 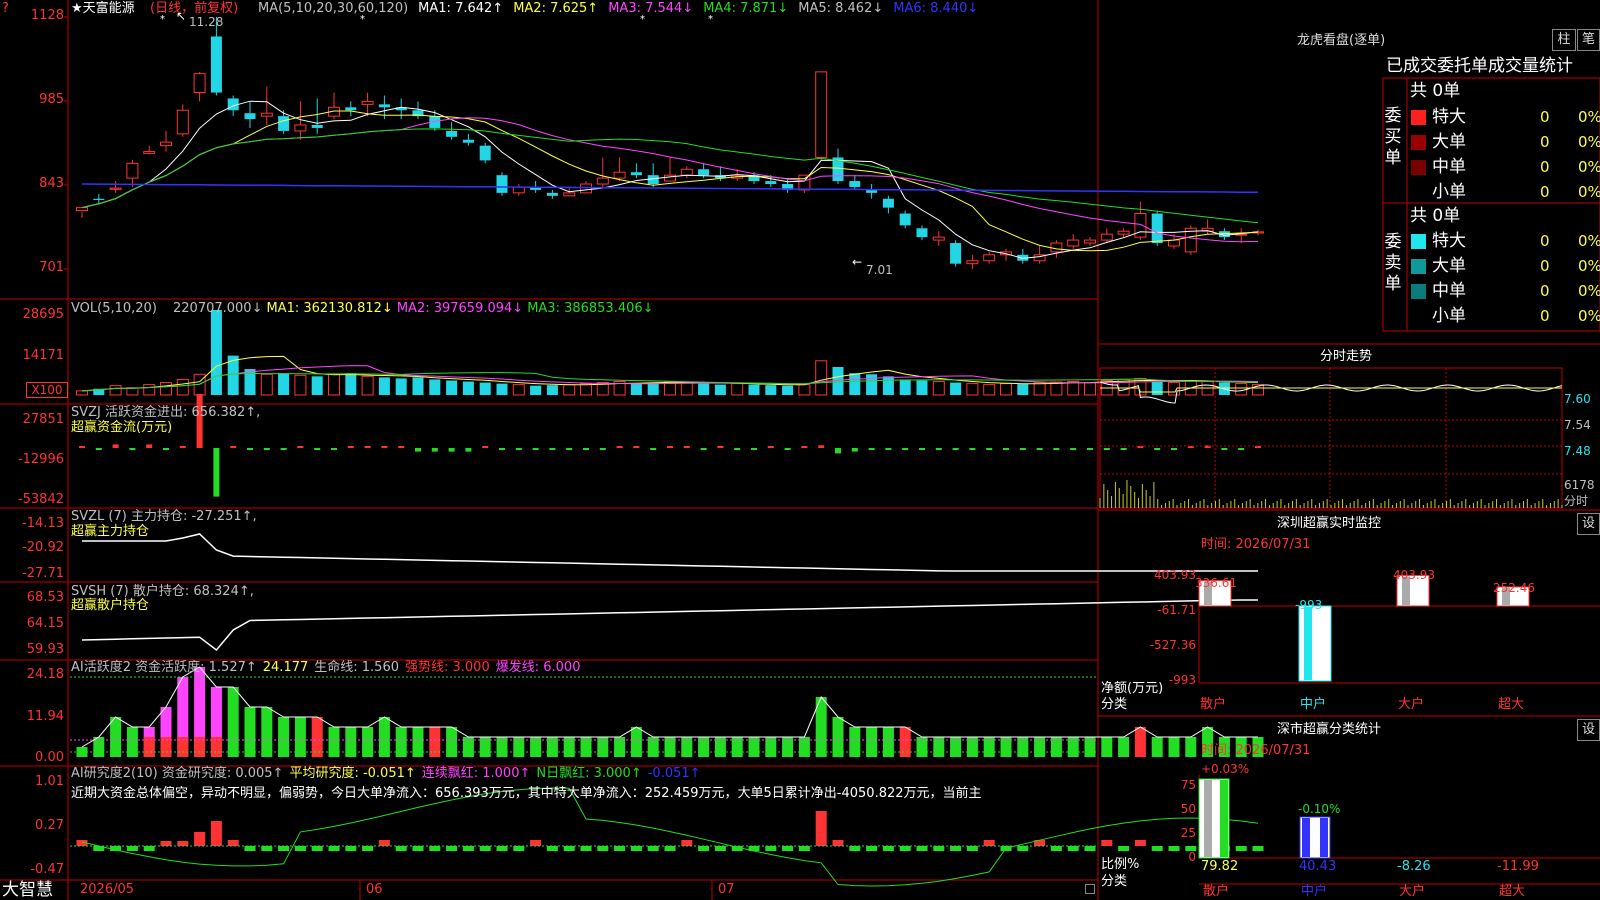 What do you see at coordinates (1220, 866) in the screenshot?
I see `ss-value-0: 79.82` at bounding box center [1220, 866].